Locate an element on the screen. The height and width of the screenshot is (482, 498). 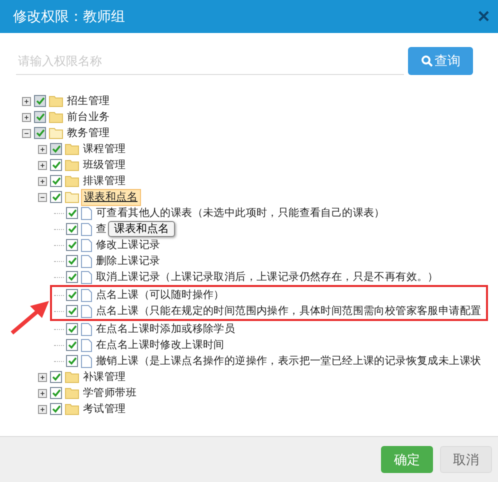
tree-item: 考试管理 is located at coordinates (104, 409).